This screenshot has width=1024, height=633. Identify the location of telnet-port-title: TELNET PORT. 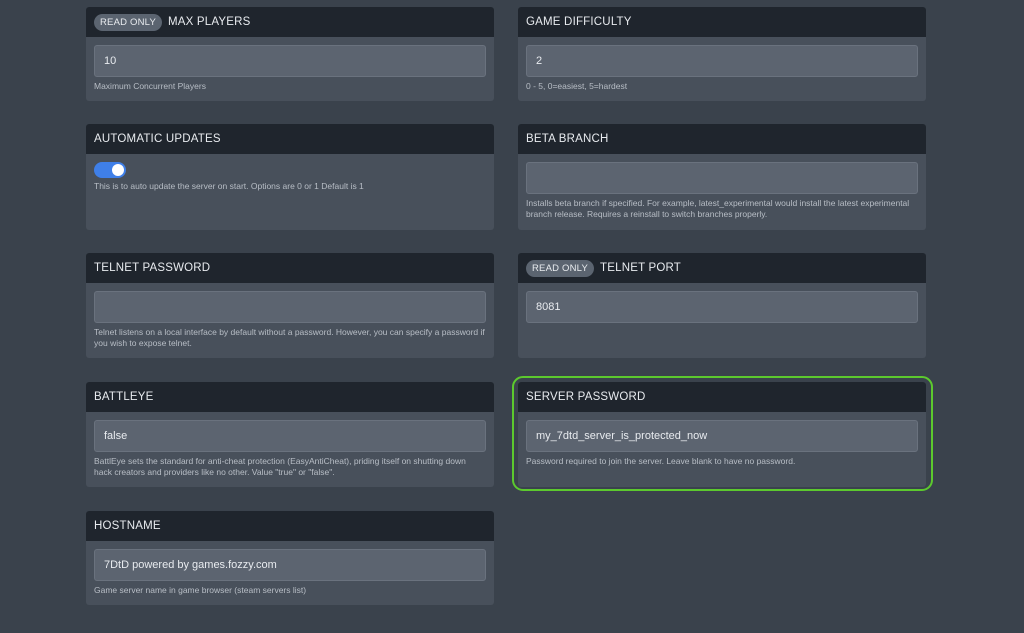
(641, 268).